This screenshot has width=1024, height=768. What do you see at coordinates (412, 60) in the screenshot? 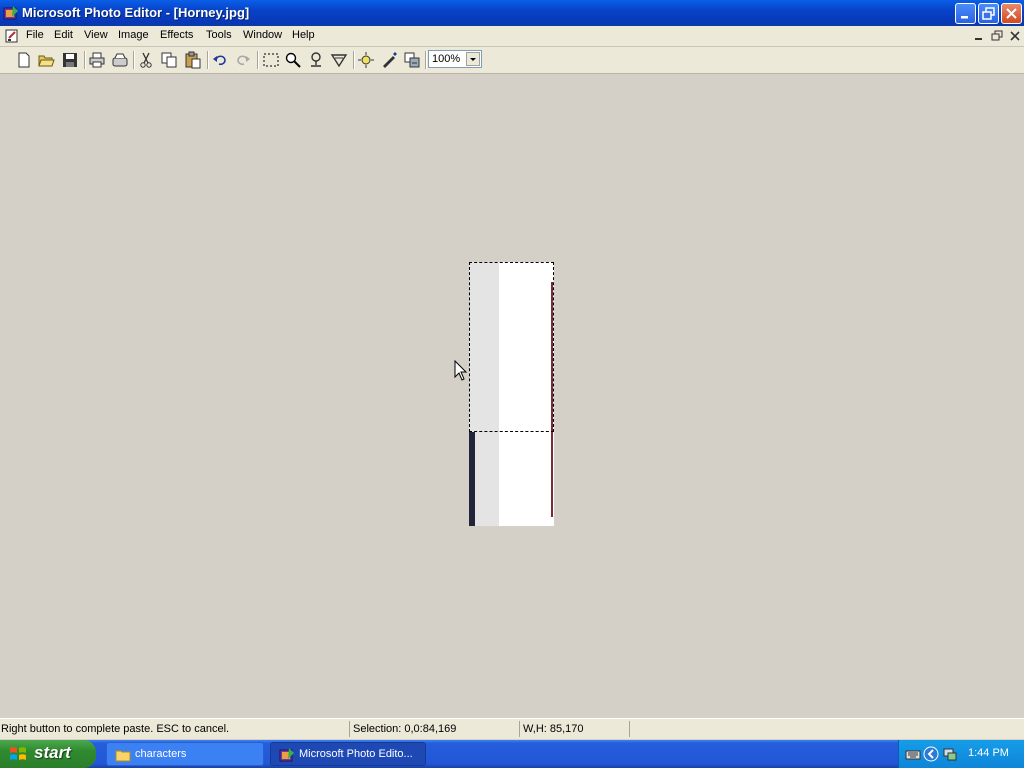
I see `image-properties-icon` at bounding box center [412, 60].